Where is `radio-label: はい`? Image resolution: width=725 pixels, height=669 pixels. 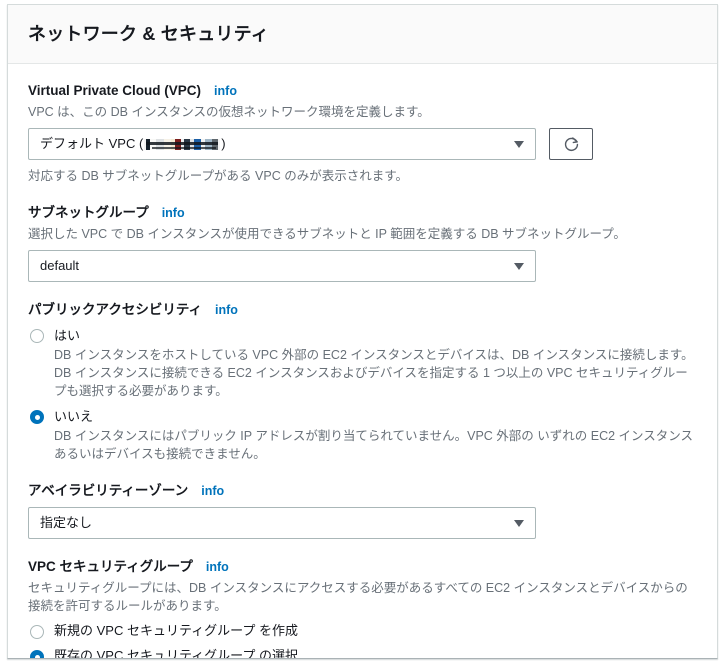 radio-label: はい is located at coordinates (67, 335).